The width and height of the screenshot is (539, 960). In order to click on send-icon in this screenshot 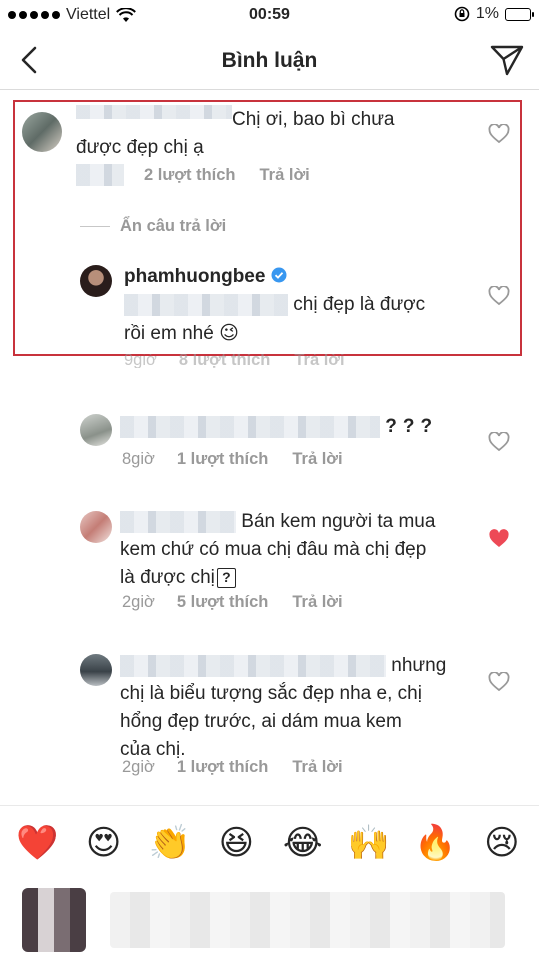, I will do `click(507, 60)`.